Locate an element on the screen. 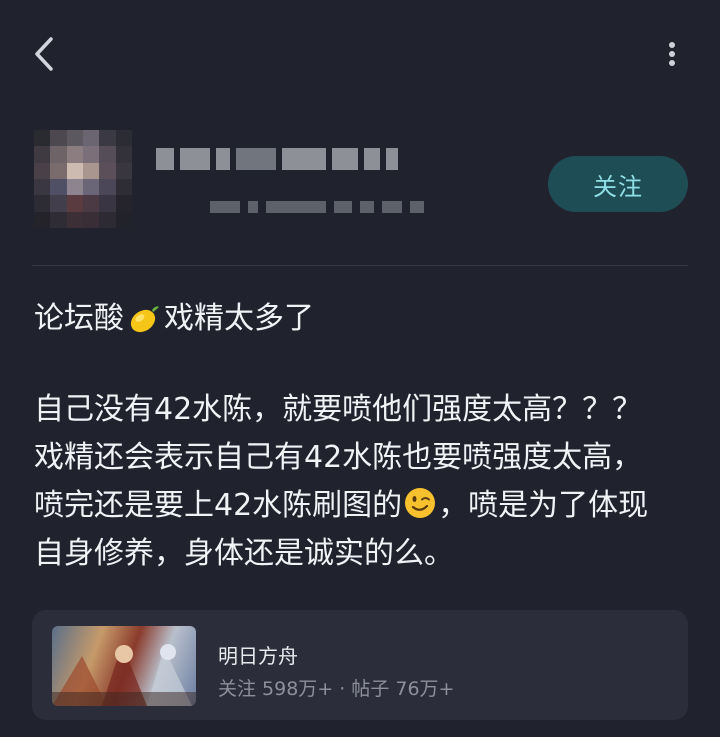 This screenshot has height=737, width=720. body-line: 自己没有42水陈，就要喷他们强度太高？？？ is located at coordinates (338, 409).